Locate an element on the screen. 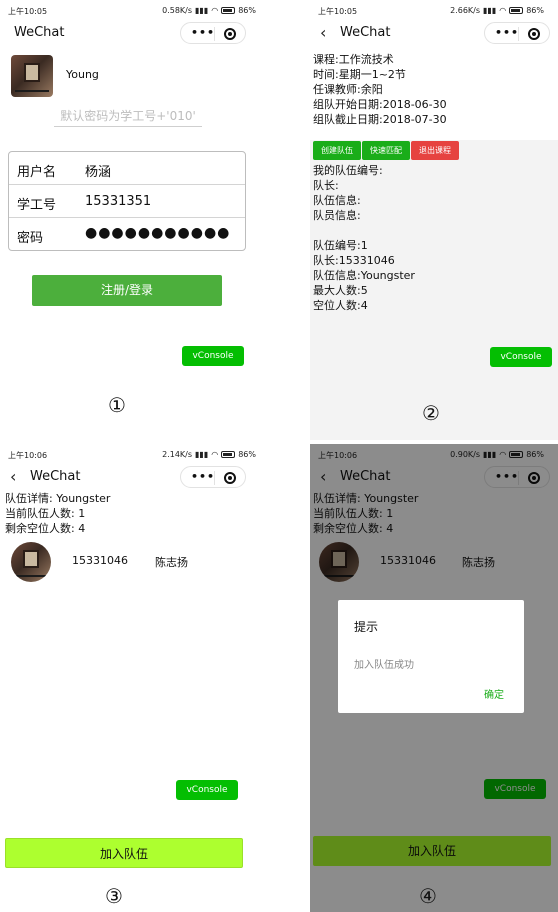 Image resolution: width=558 pixels, height=912 pixels. action-buttons: 创建队伍 快速匹配 退出课程 is located at coordinates (386, 150).